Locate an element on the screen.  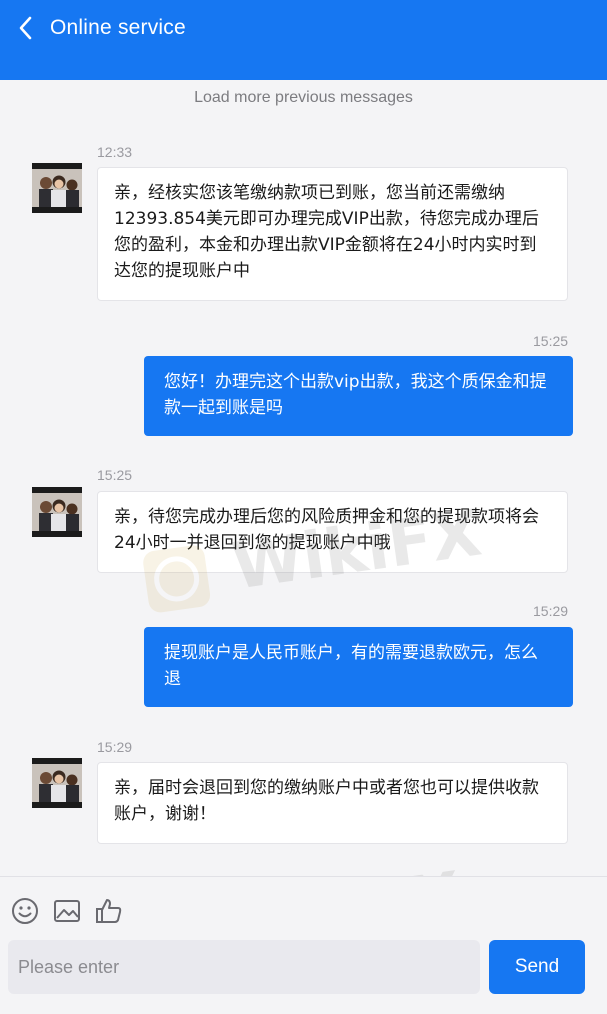
outgoing-message: 您好！办理完这个出款vip出款，我这个质保金和提款一起到账是吗 is located at coordinates (358, 396).